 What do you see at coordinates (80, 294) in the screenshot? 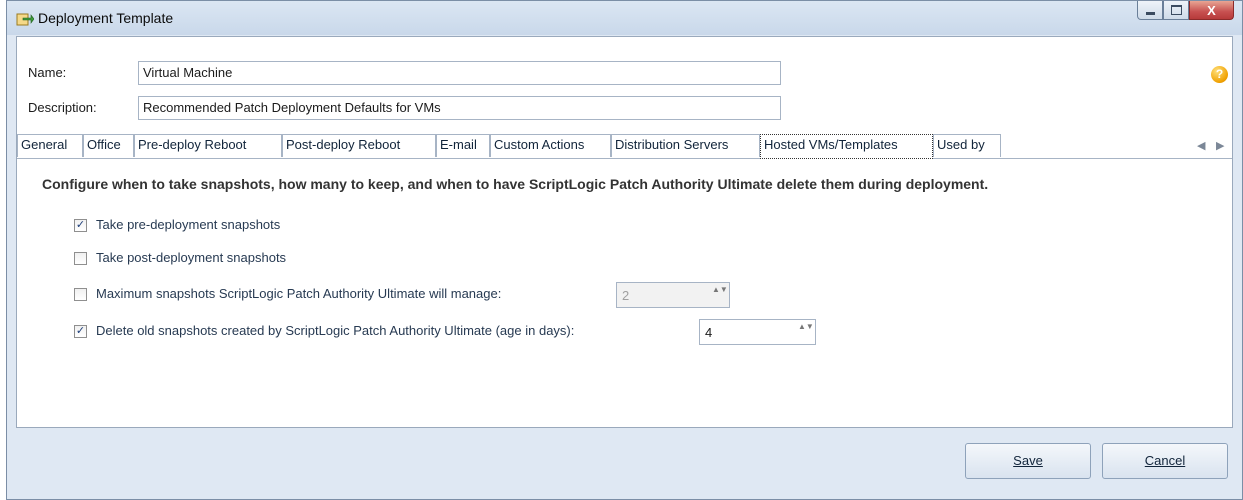
I see `maximum-snapshots-checkbox` at bounding box center [80, 294].